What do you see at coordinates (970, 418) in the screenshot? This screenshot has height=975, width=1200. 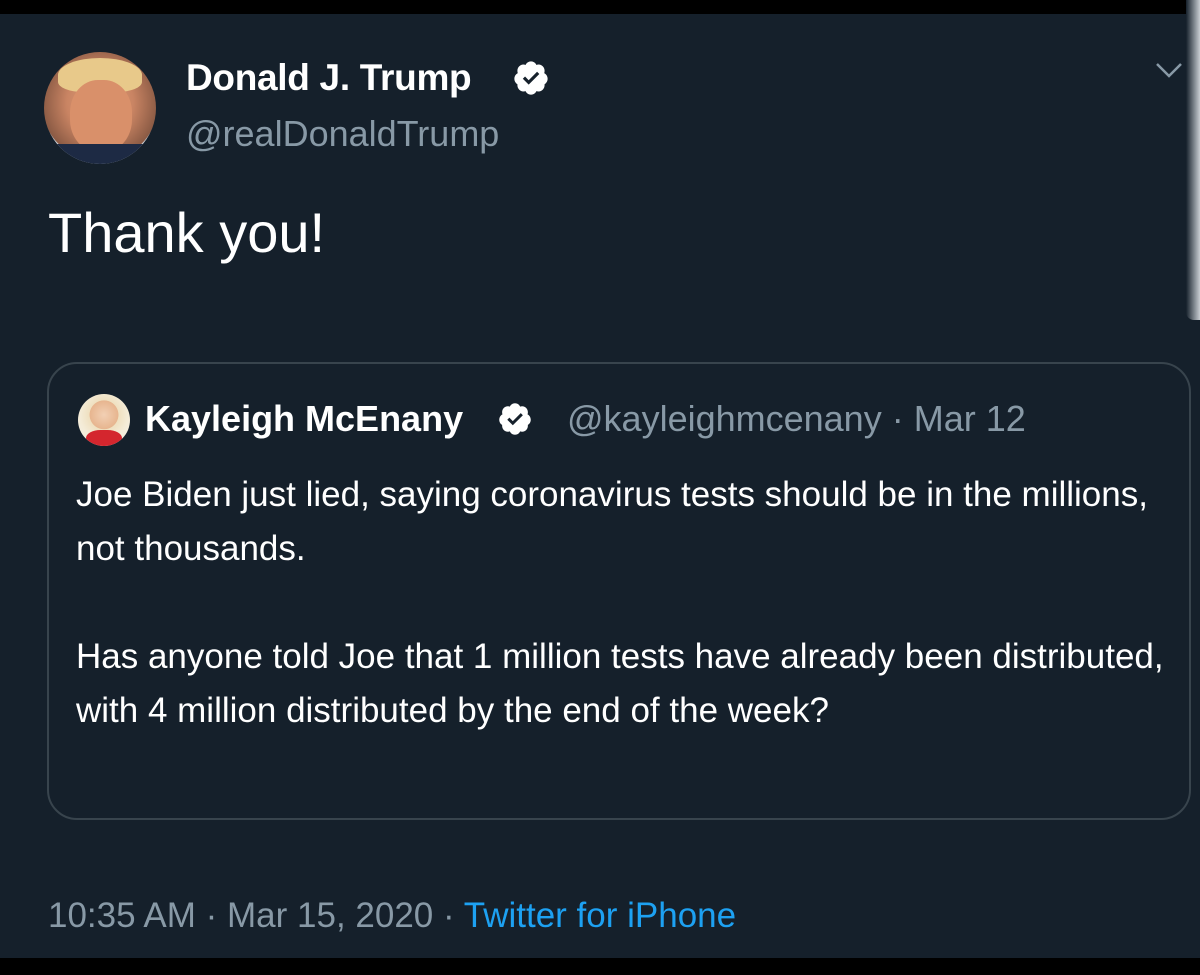 I see `quoted-date: Mar 12` at bounding box center [970, 418].